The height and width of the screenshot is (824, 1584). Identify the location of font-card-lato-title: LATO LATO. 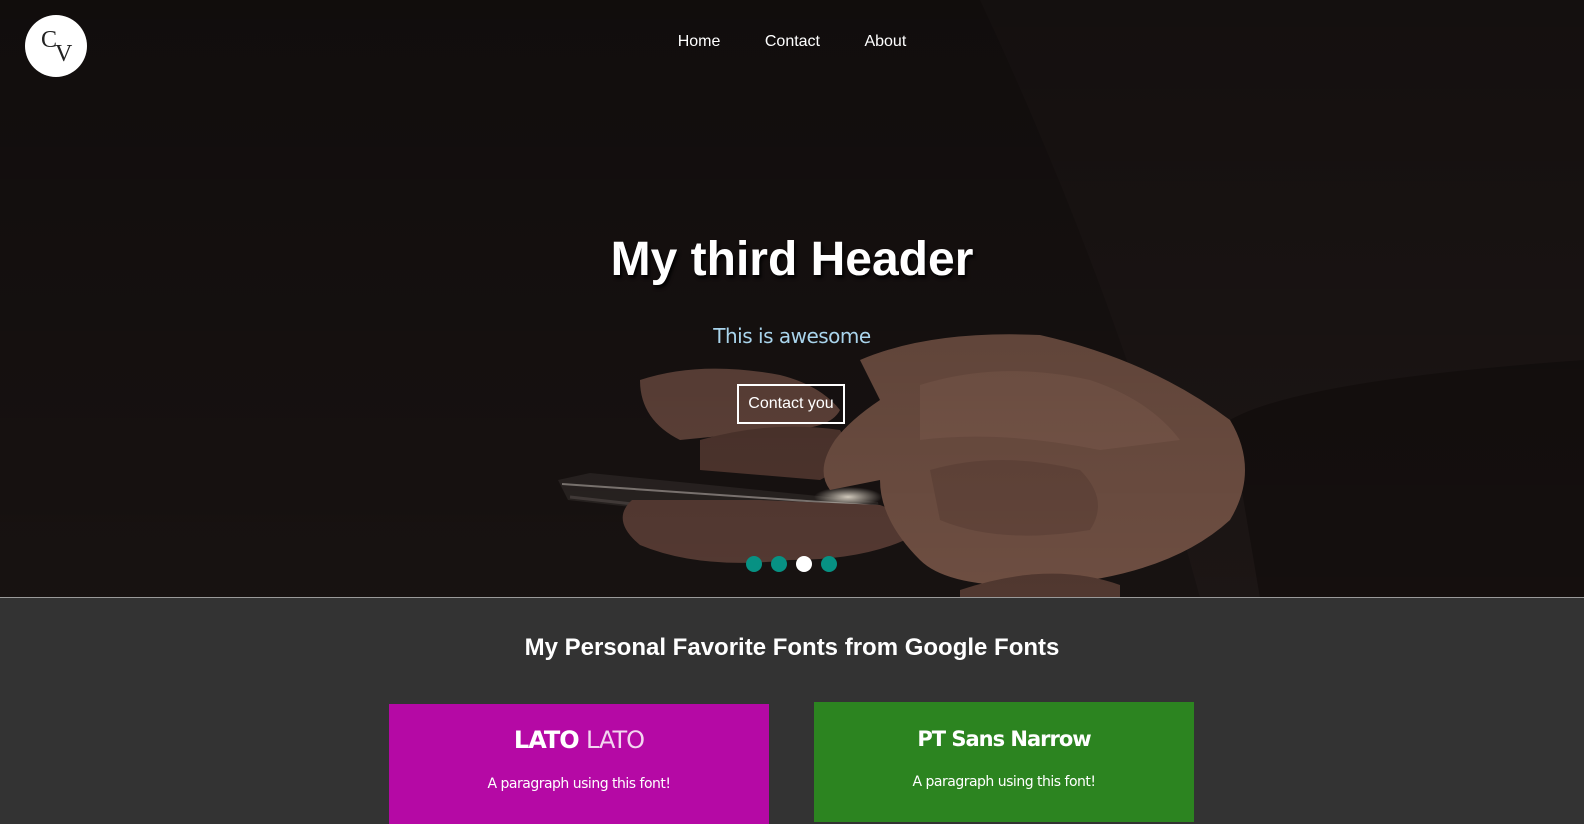
(579, 729).